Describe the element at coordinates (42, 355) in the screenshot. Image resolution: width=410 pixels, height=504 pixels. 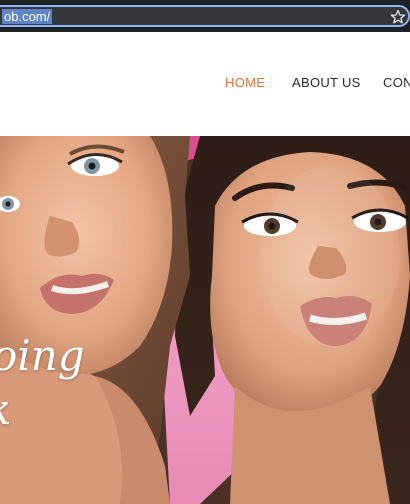
I see `hero-headline-line1: oing` at that location.